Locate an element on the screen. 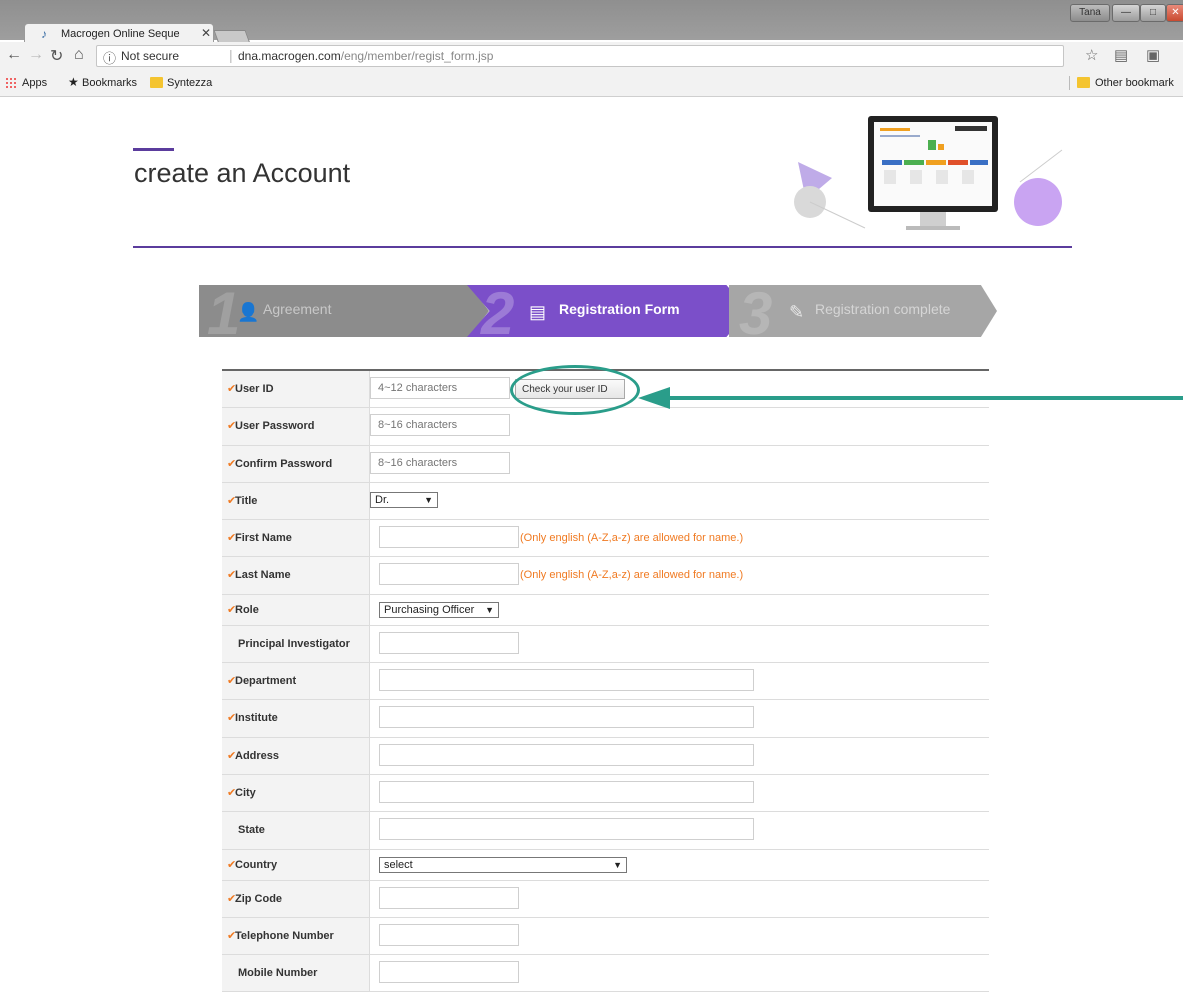 The height and width of the screenshot is (992, 1183). step-registration-complete: 3 ✎ Registration complete is located at coordinates (863, 311).